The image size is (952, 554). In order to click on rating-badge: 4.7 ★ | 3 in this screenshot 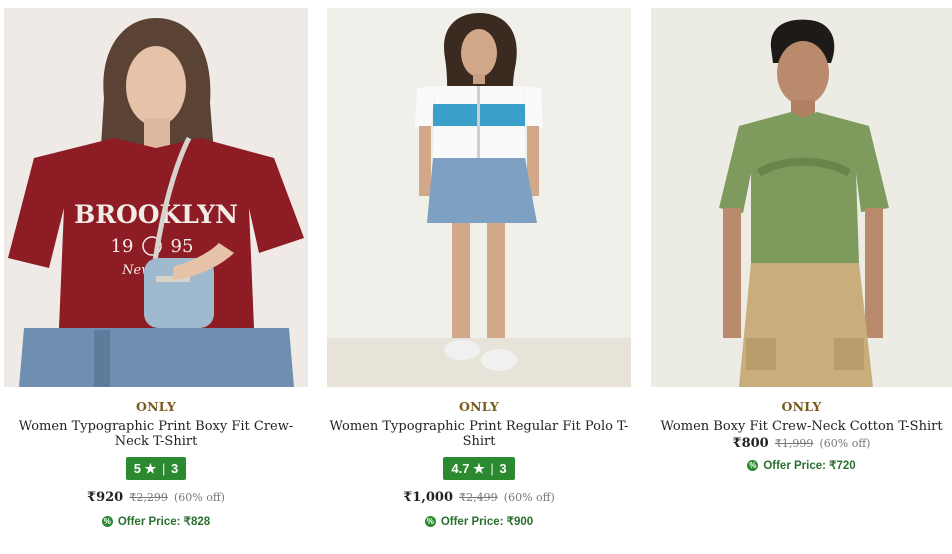, I will do `click(479, 468)`.